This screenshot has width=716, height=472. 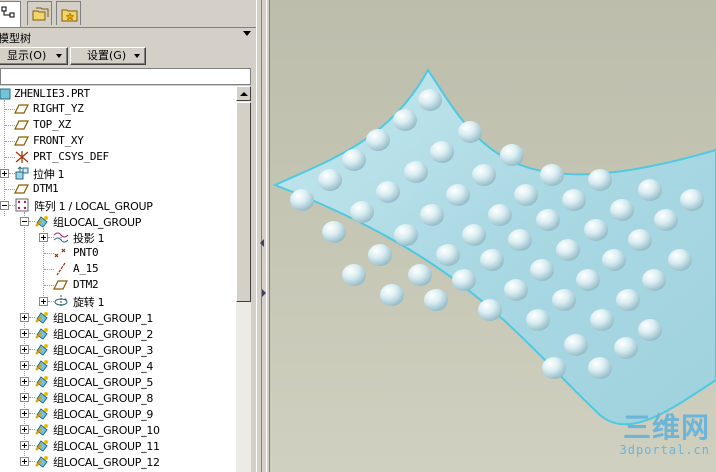 I want to click on tree-row: 组LOCAL_GROUP_1, so click(x=118, y=317).